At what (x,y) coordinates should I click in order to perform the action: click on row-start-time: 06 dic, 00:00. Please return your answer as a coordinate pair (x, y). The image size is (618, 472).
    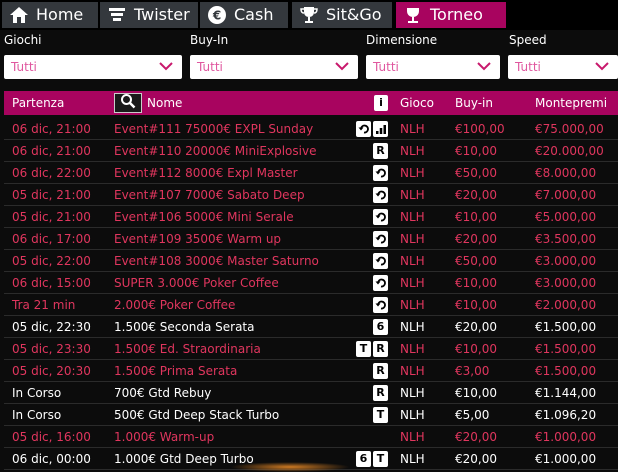
    Looking at the image, I should click on (51, 459).